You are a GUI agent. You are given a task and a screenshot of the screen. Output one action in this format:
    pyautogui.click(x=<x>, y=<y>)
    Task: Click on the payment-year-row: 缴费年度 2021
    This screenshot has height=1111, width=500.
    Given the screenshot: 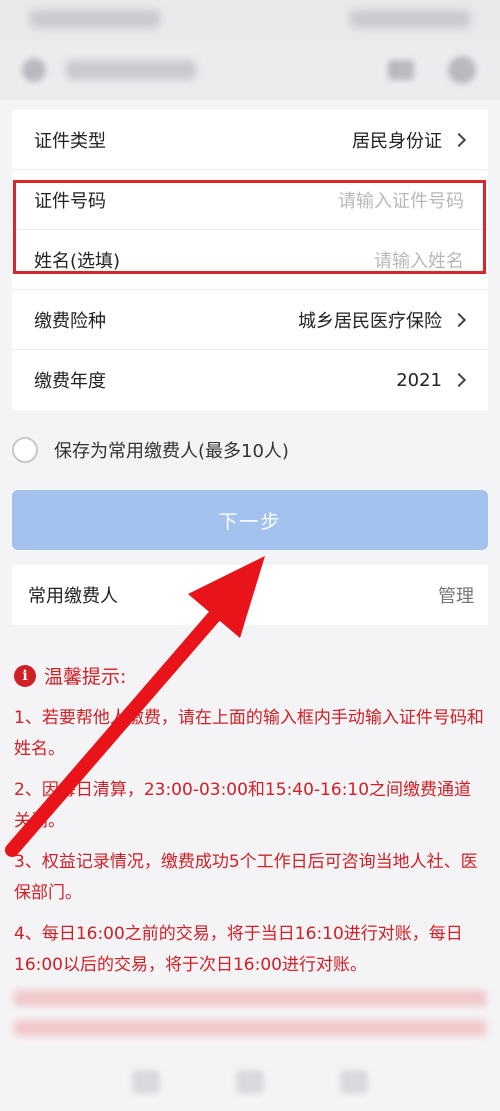 What is the action you would take?
    pyautogui.click(x=250, y=380)
    